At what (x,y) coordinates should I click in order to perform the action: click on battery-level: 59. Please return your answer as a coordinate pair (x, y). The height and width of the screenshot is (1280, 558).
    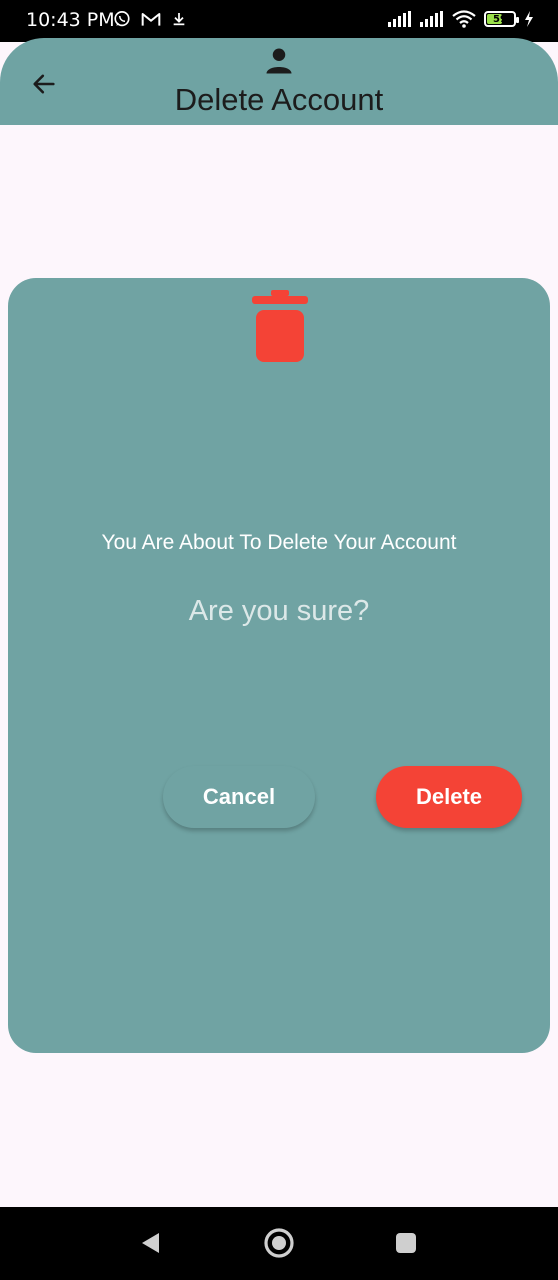
    Looking at the image, I should click on (500, 19).